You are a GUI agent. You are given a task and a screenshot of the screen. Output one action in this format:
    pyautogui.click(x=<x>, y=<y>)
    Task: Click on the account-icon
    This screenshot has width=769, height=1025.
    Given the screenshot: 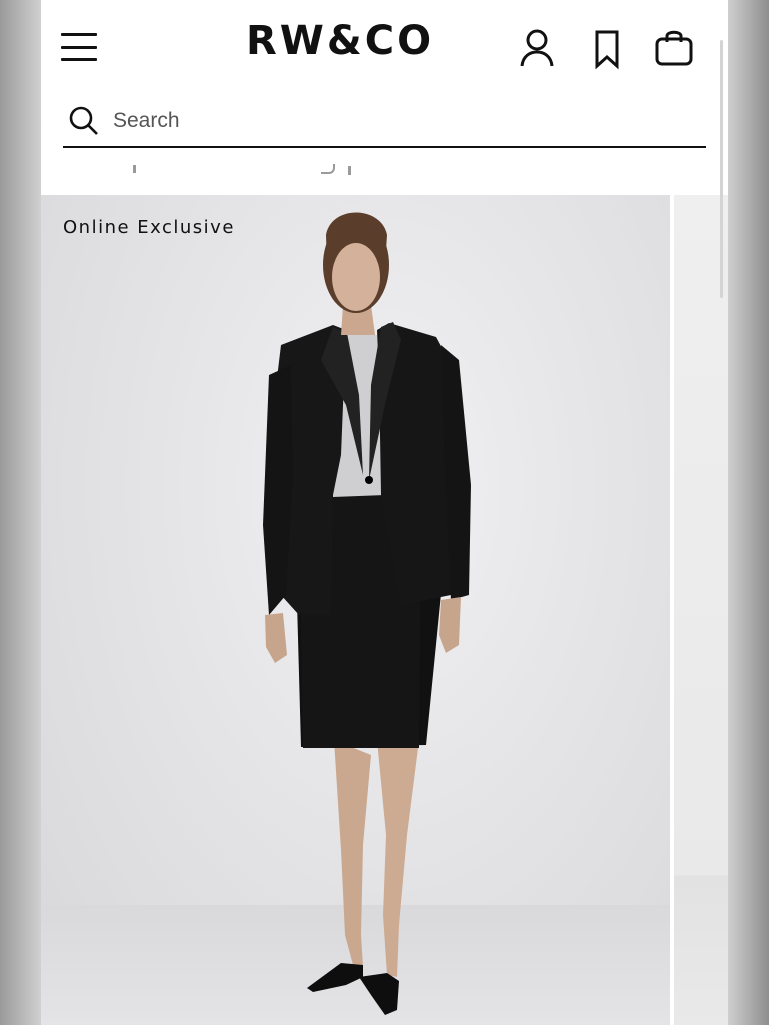 What is the action you would take?
    pyautogui.click(x=537, y=48)
    